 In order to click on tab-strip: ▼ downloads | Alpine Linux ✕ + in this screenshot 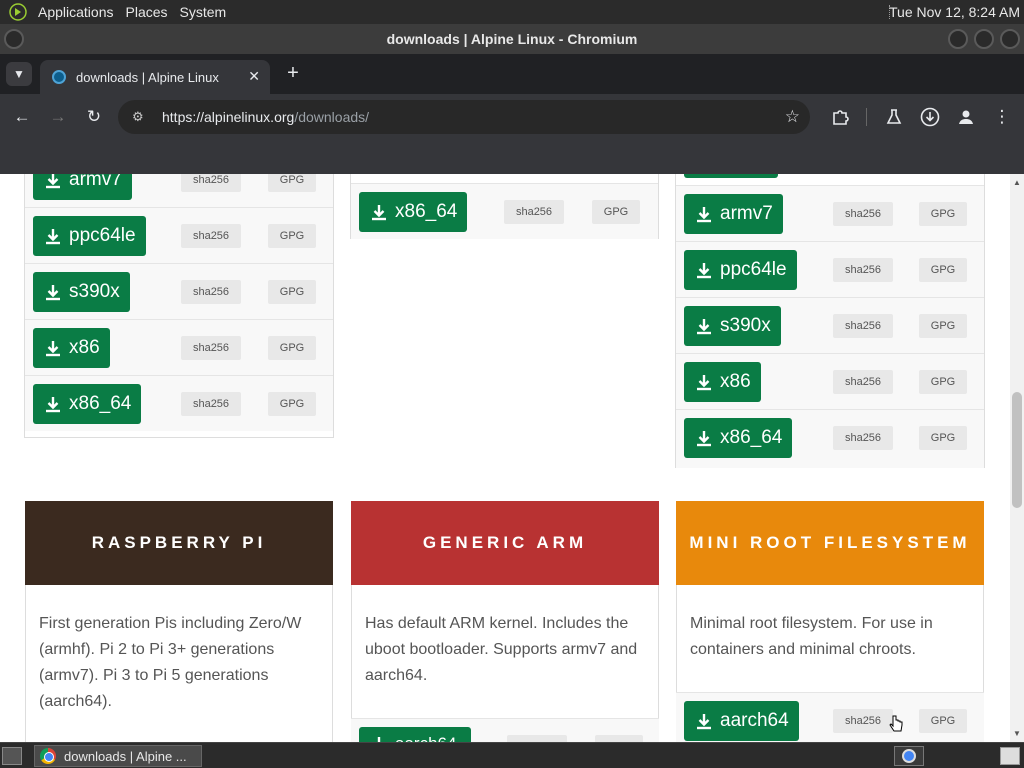, I will do `click(512, 74)`.